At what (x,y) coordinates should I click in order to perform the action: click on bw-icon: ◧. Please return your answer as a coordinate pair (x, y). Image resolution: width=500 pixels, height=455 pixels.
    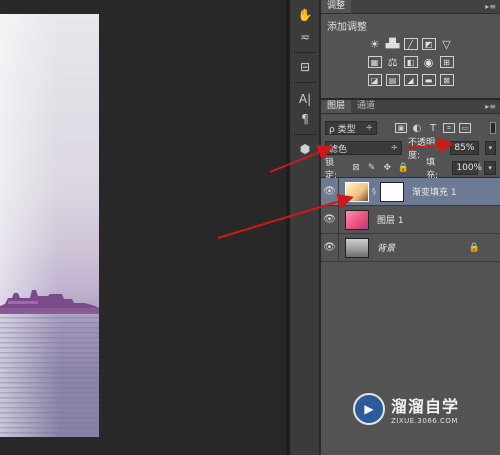
    Looking at the image, I should click on (410, 62).